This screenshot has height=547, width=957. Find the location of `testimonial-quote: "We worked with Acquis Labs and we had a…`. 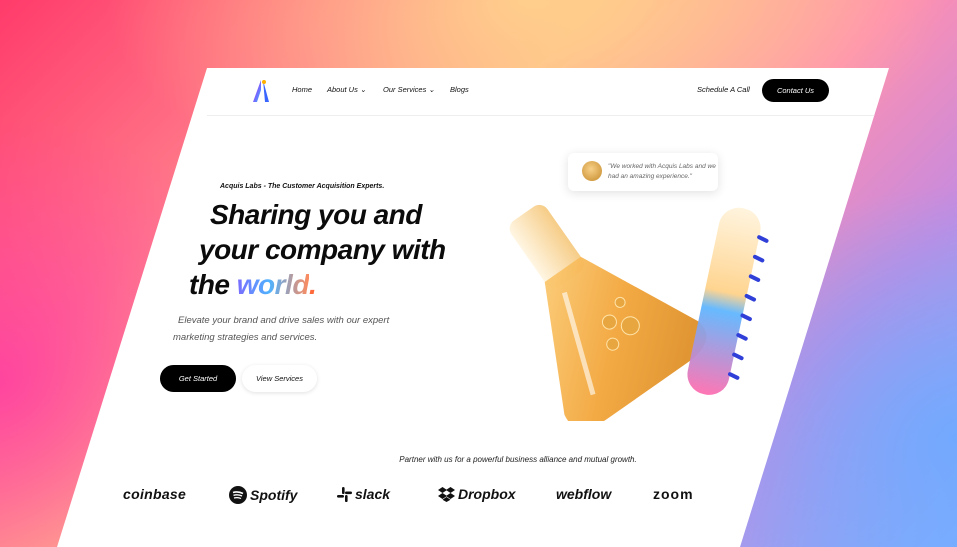

testimonial-quote: "We worked with Acquis Labs and we had a… is located at coordinates (662, 171).